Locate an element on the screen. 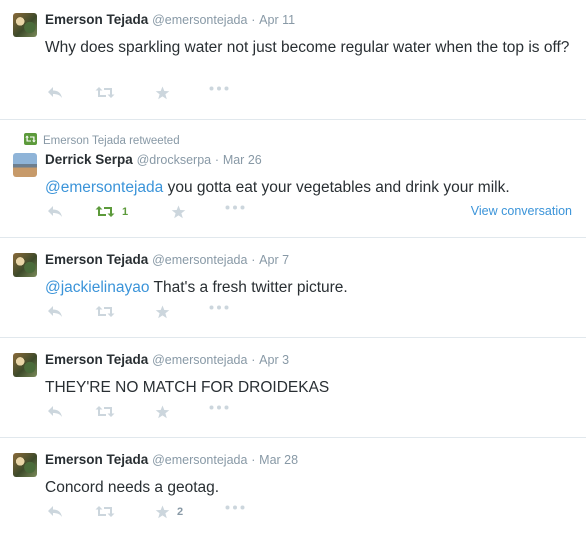 This screenshot has height=534, width=586. favorite-count: 2 is located at coordinates (180, 512).